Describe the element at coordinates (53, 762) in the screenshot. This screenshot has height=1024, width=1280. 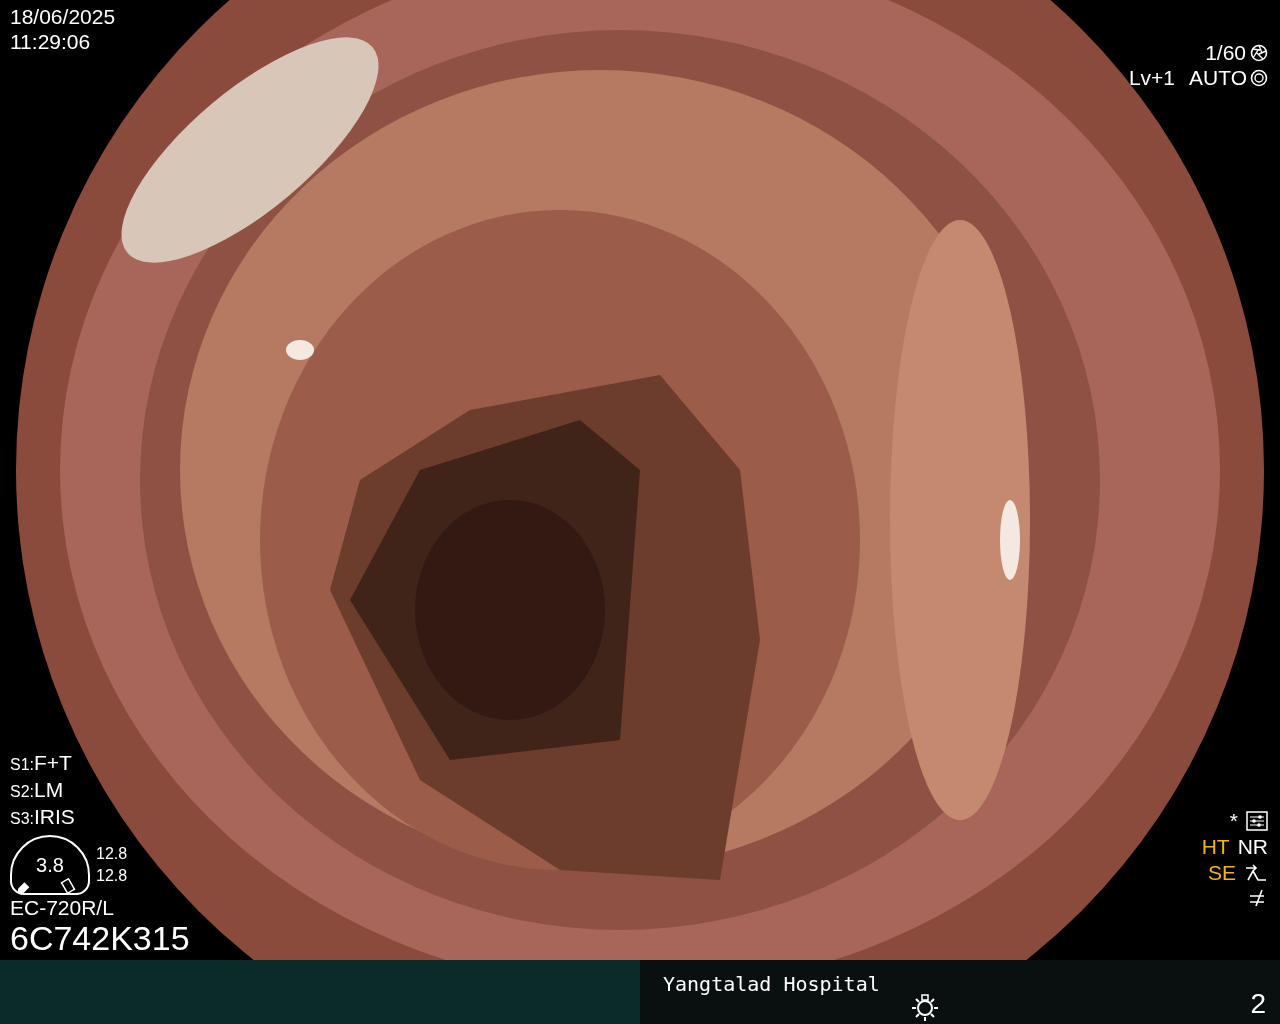
I see `switch-value: F+T` at that location.